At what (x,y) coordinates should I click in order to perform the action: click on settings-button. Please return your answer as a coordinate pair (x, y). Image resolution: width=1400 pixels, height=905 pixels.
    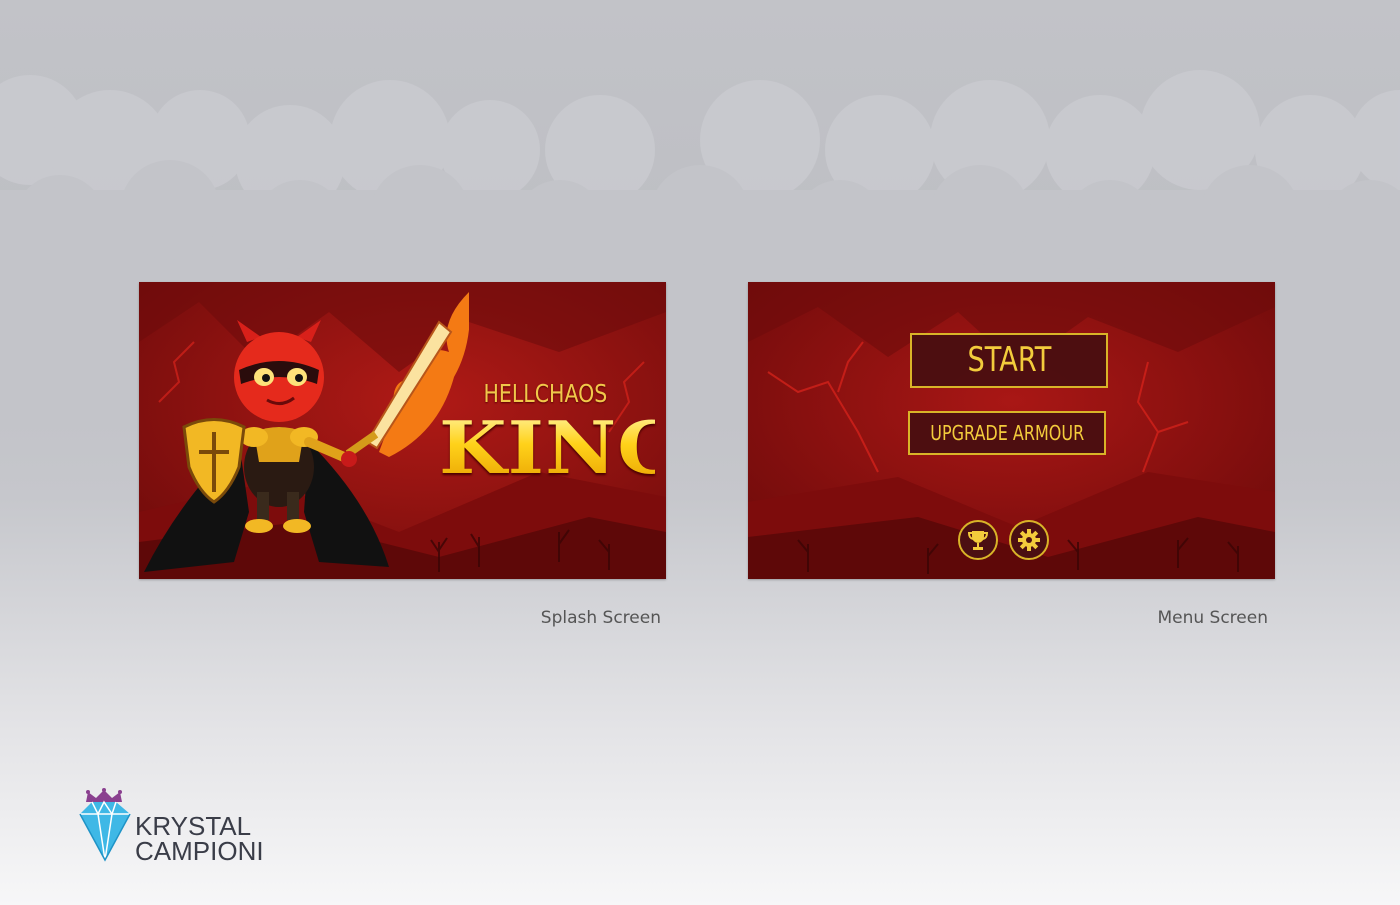
    Looking at the image, I should click on (1029, 540).